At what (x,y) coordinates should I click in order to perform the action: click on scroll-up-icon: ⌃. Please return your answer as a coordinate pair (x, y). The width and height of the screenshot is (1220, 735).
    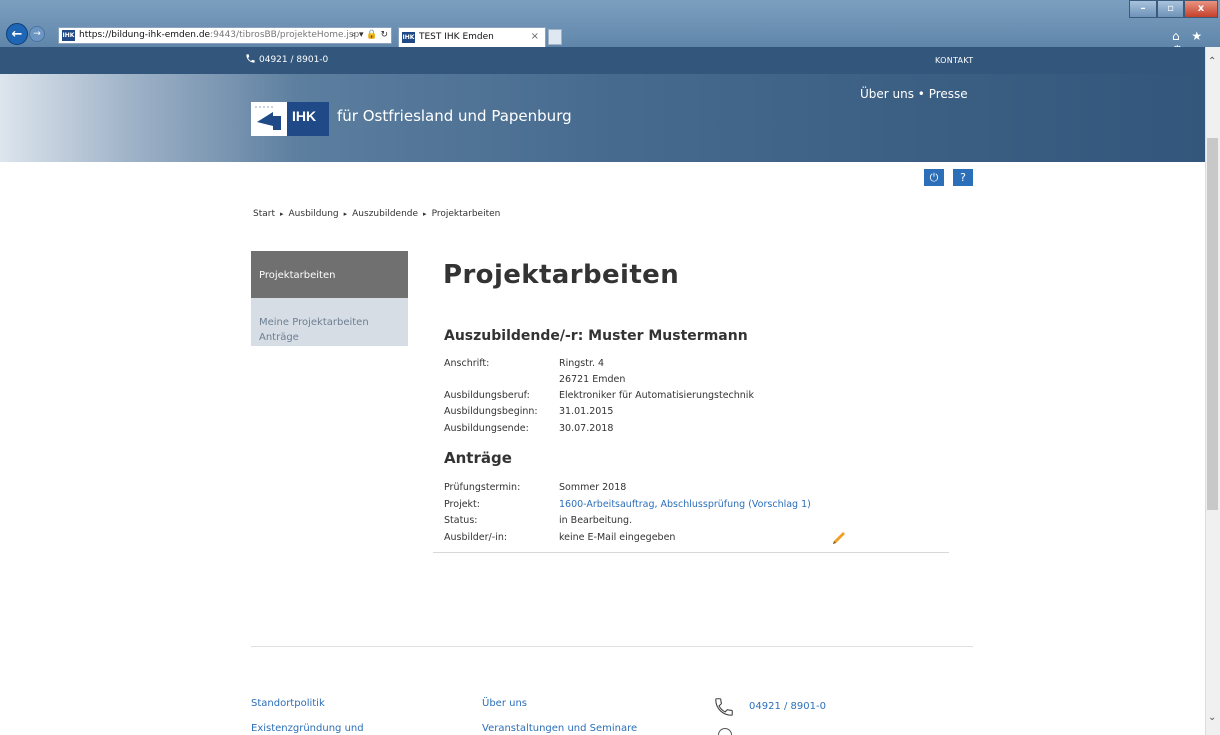
    Looking at the image, I should click on (1212, 61).